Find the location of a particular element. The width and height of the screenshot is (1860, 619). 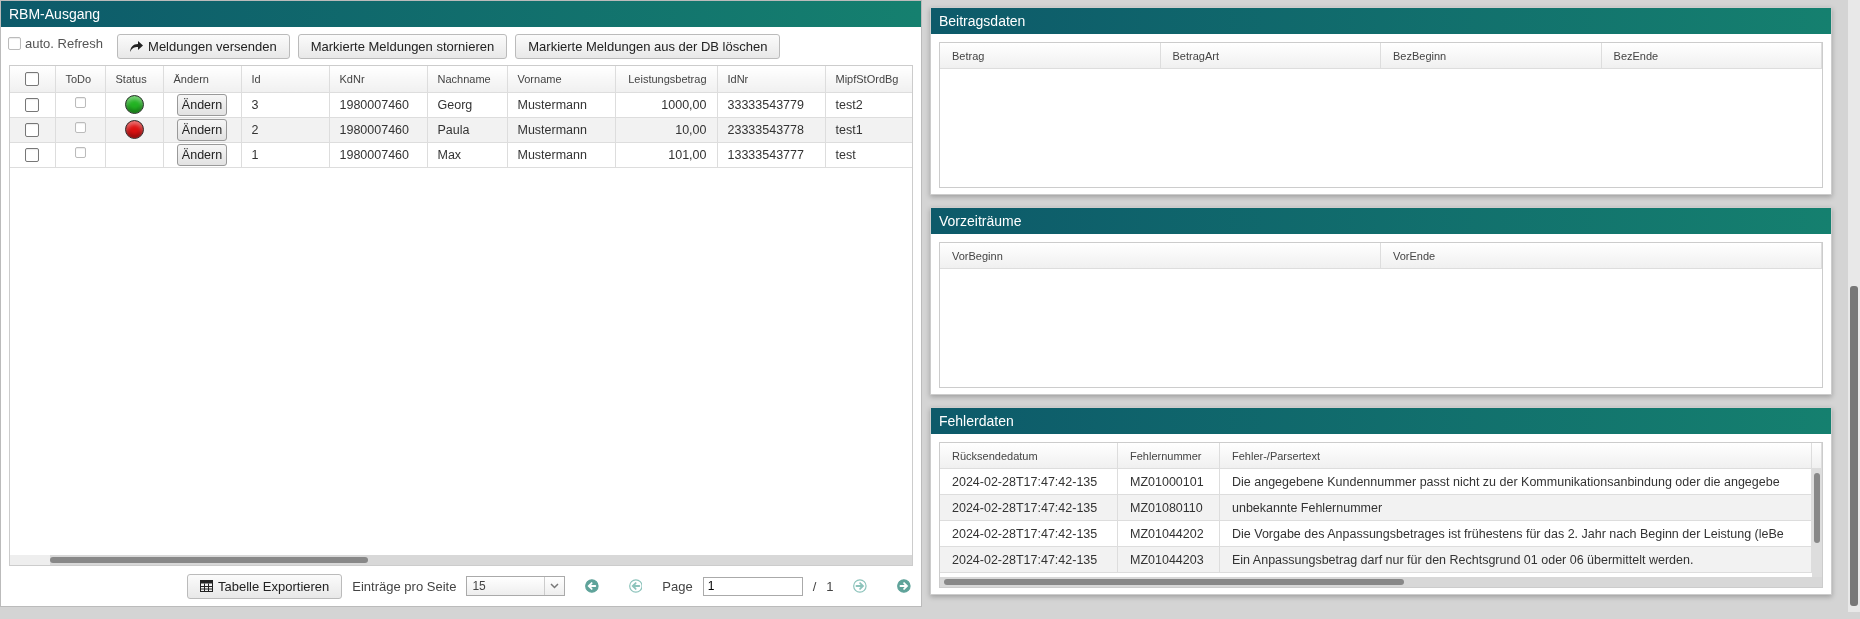

toolbar-button: Markierte Meldungen aus der DB löschen is located at coordinates (648, 46).